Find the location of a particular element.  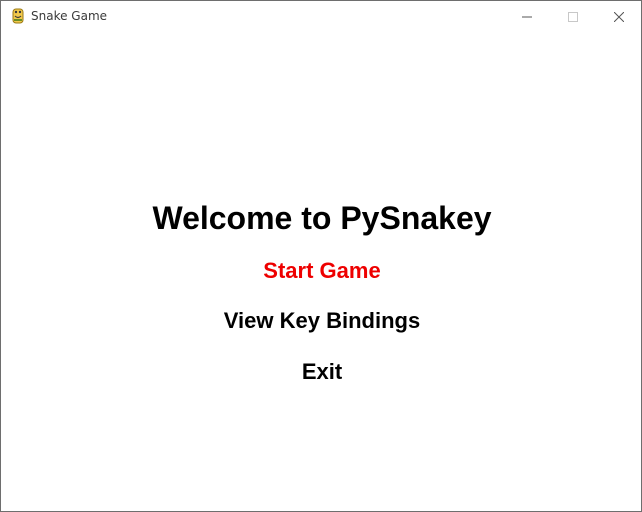

maximize-icon is located at coordinates (573, 16).